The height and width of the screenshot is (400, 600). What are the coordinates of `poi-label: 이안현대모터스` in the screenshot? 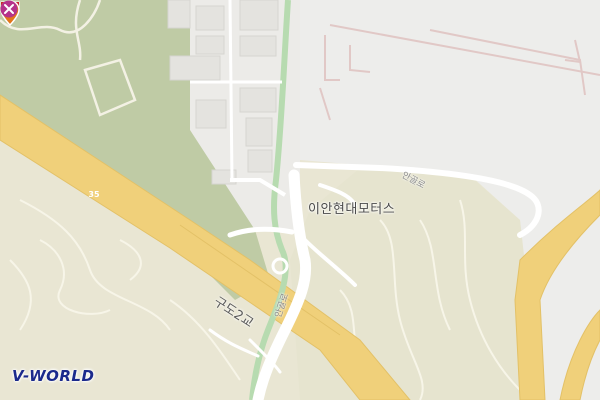 It's located at (351, 207).